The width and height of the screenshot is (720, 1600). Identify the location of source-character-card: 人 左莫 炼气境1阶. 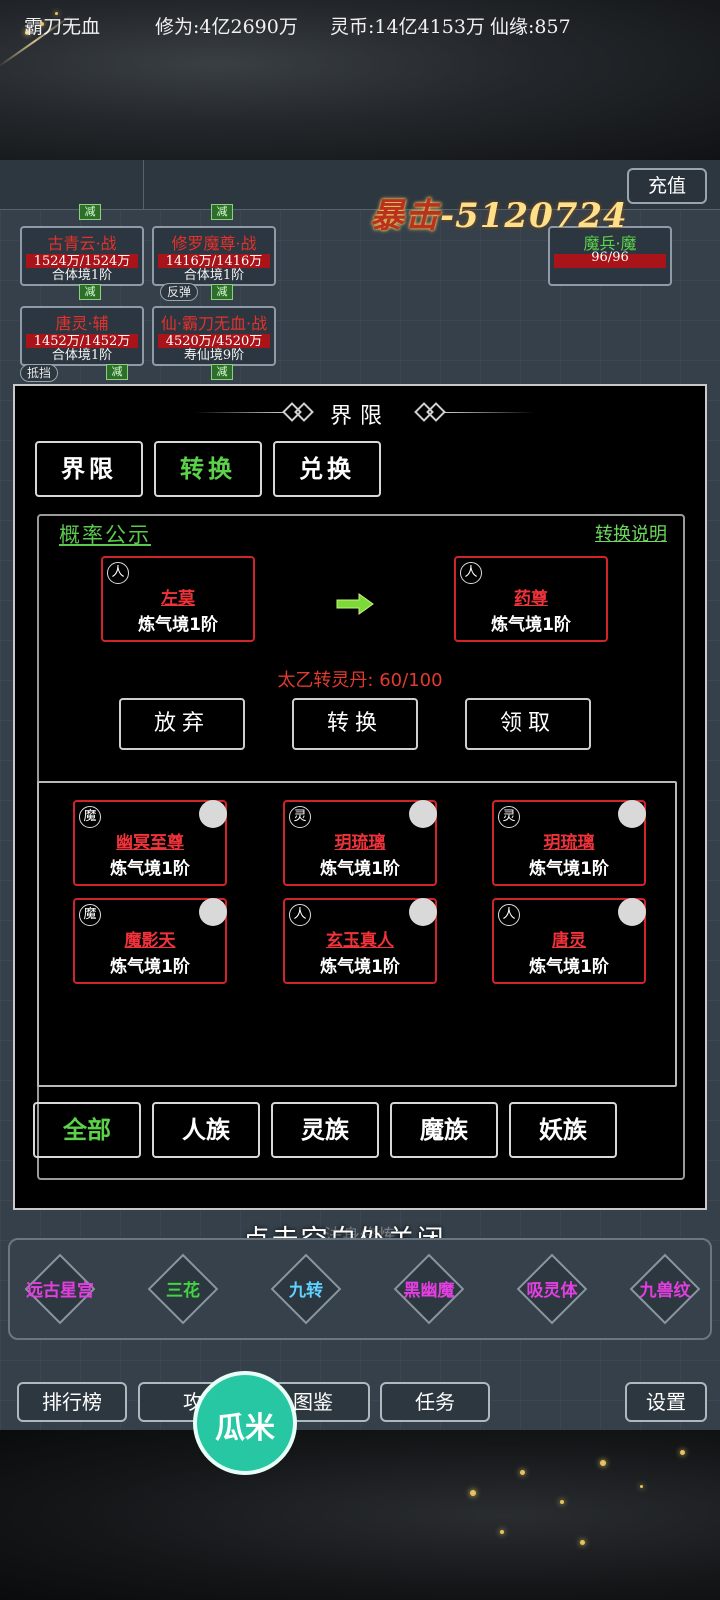
(178, 599).